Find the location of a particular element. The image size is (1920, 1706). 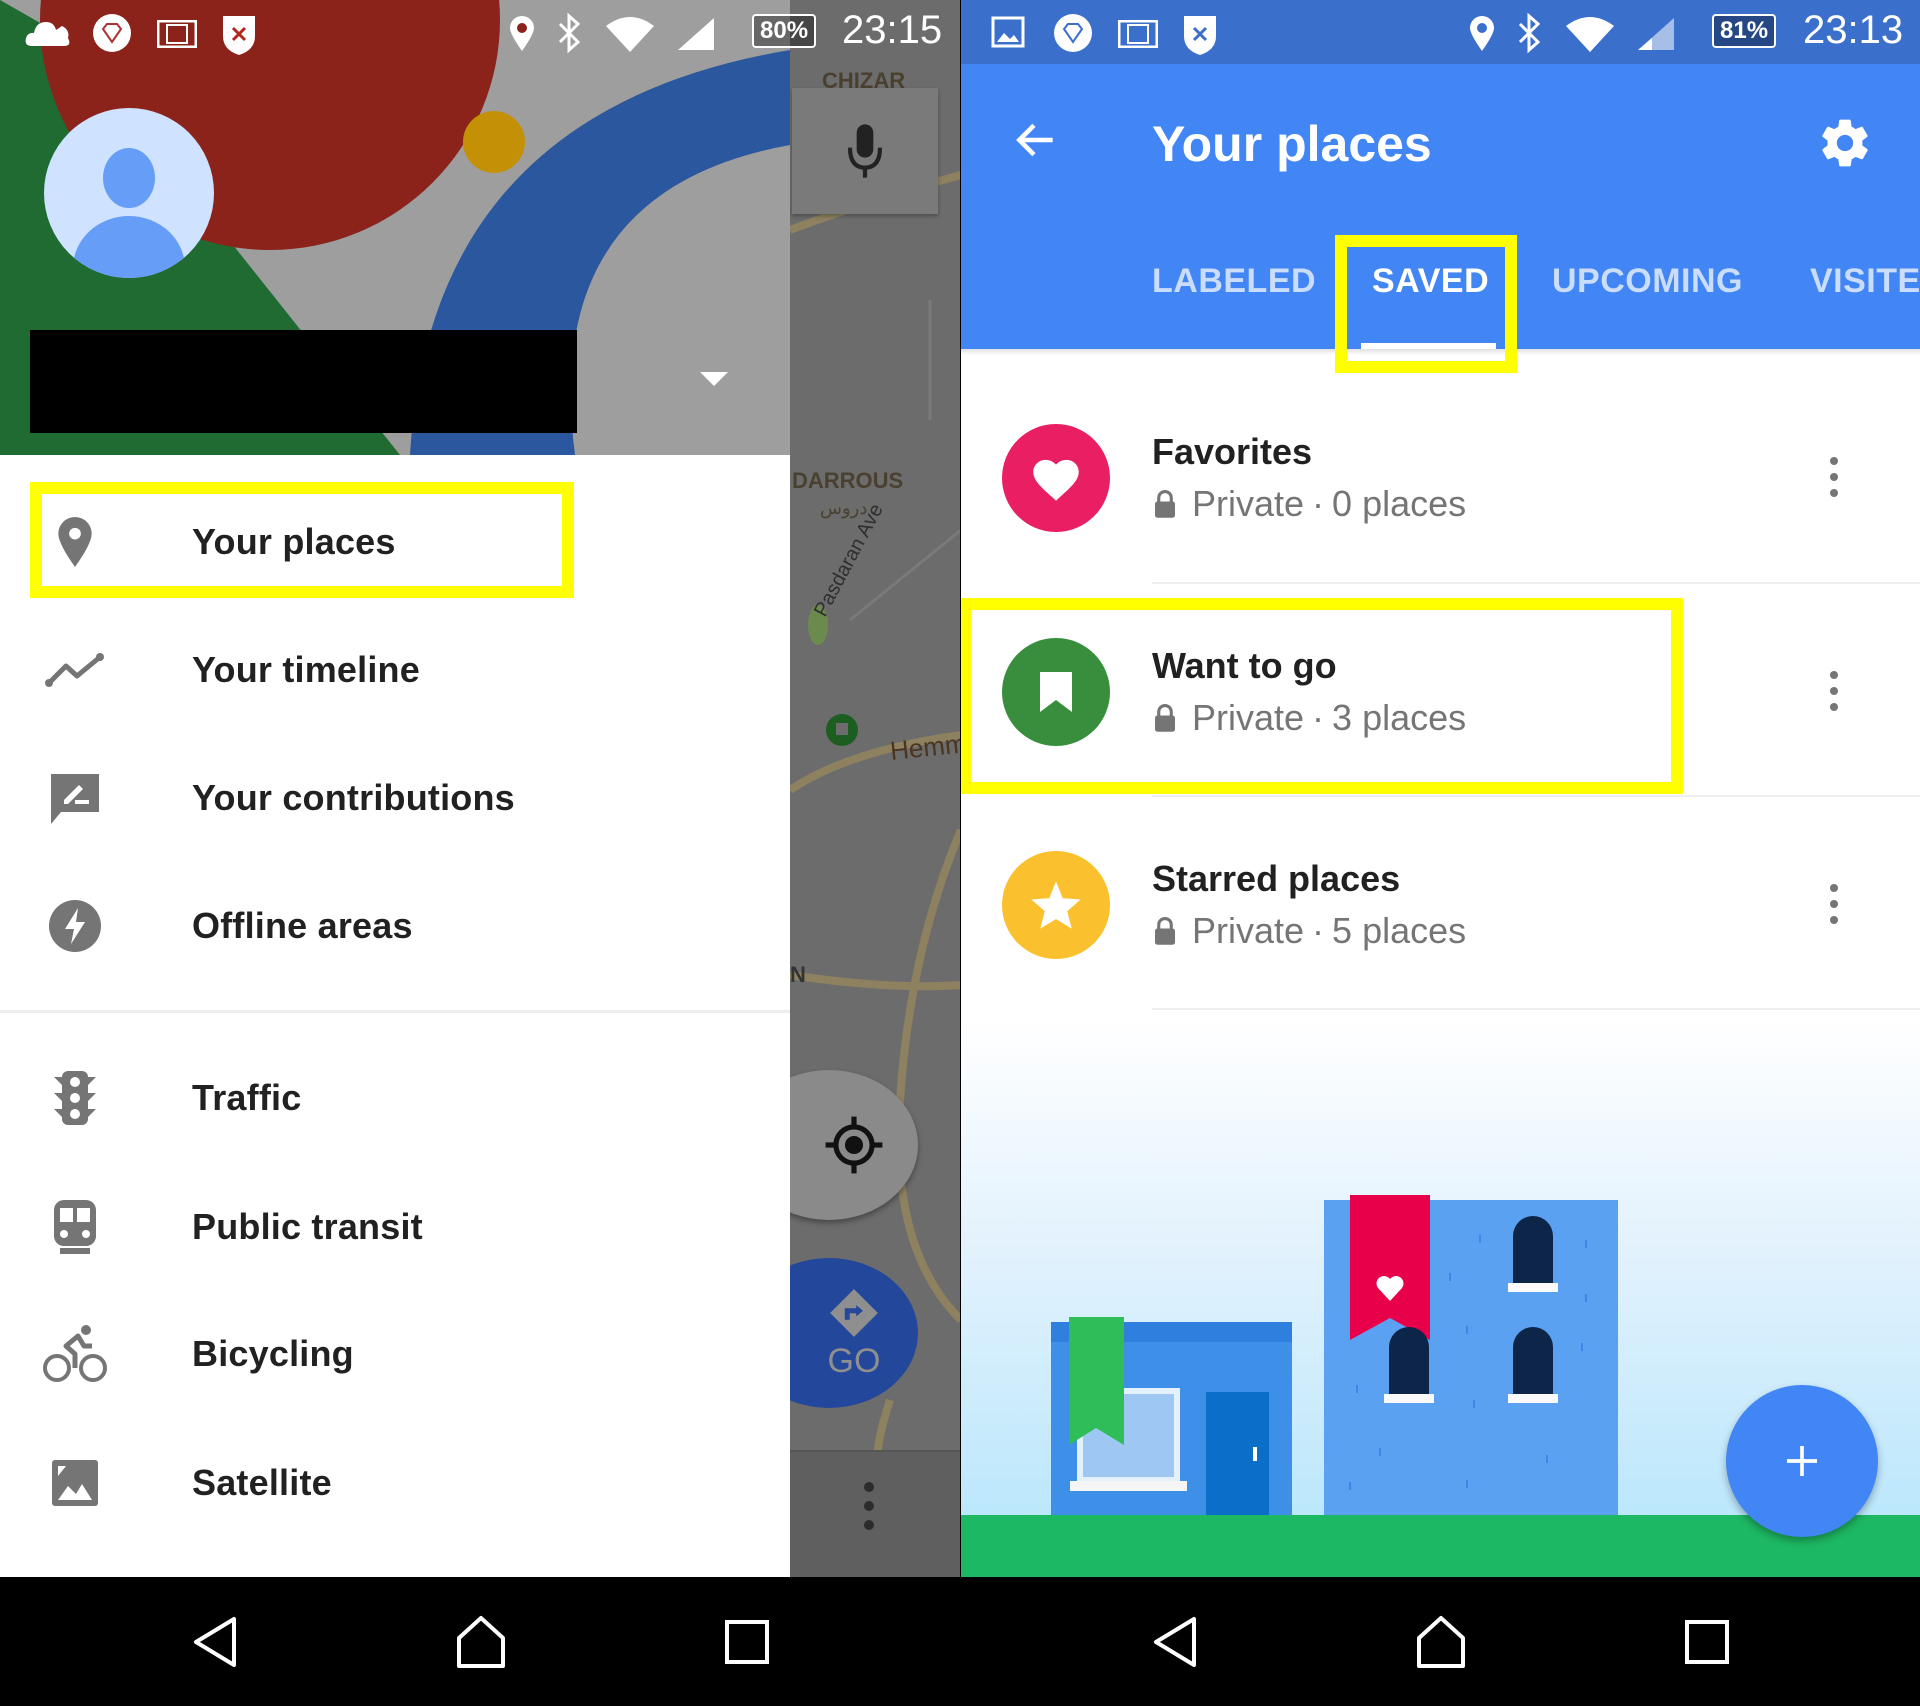

menu-item-offline-areas: Offline areas is located at coordinates (395, 926).